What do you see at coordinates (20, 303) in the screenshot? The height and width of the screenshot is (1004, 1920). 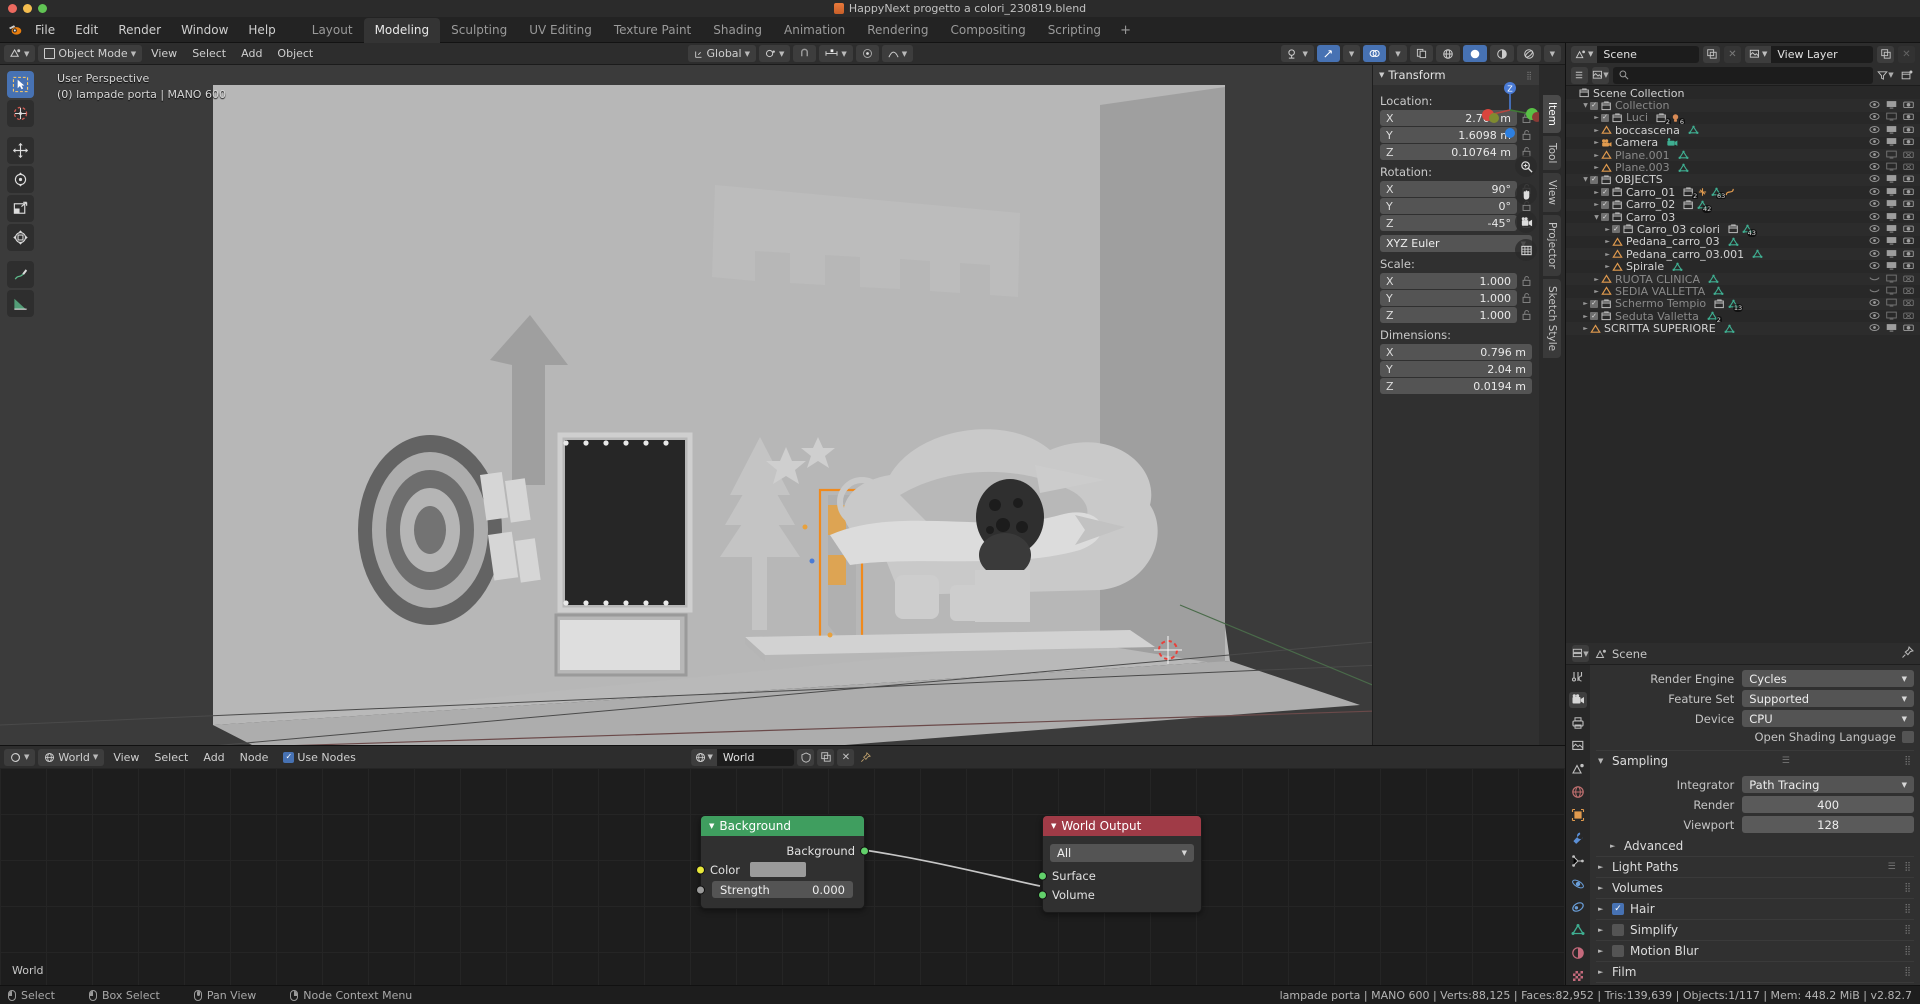 I see `measure-tool` at bounding box center [20, 303].